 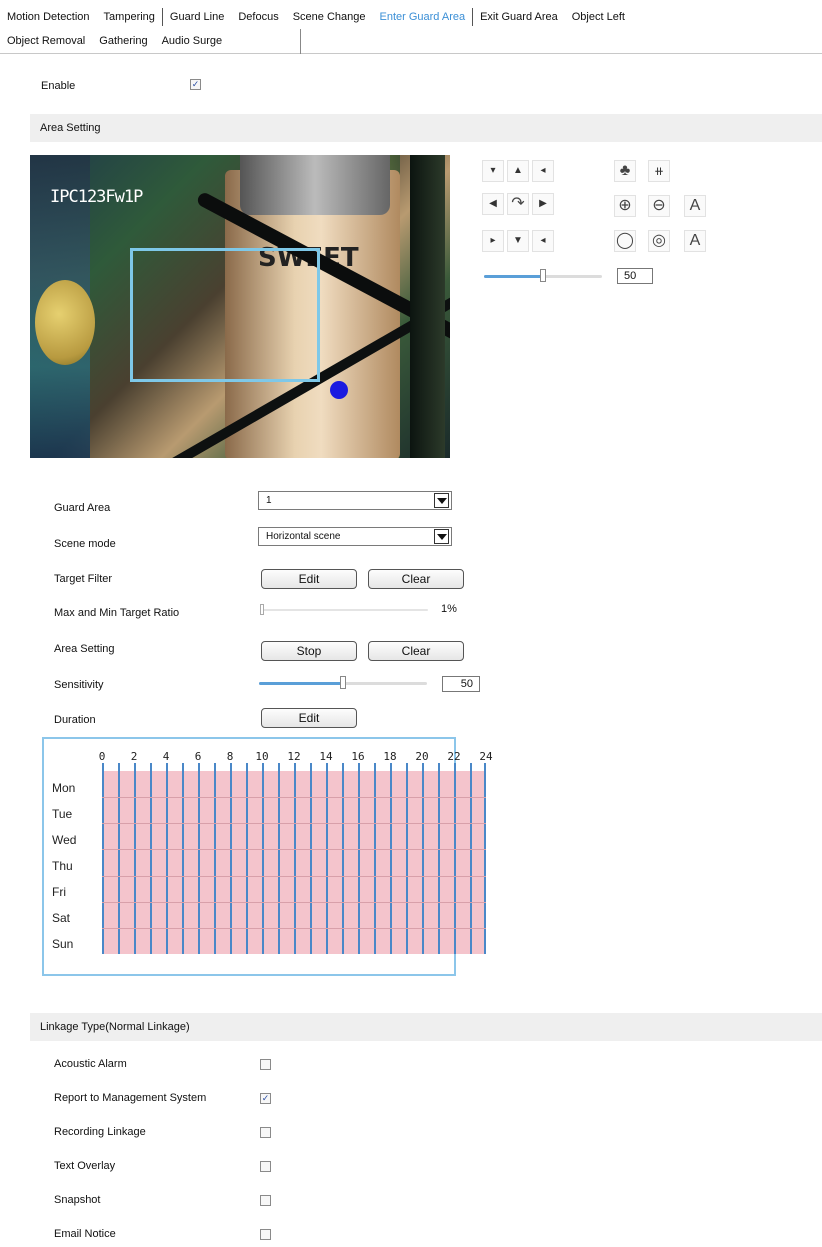 What do you see at coordinates (635, 276) in the screenshot?
I see `ptz-speed-value: 50` at bounding box center [635, 276].